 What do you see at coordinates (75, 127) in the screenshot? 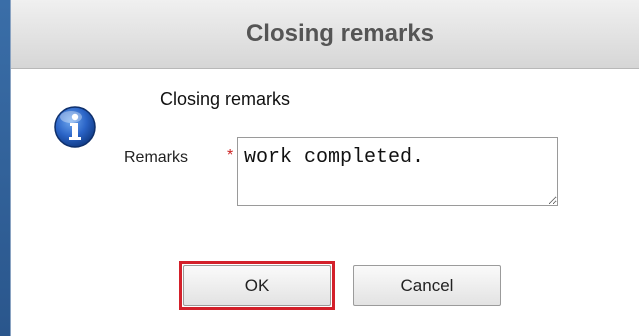
I see `info-icon` at bounding box center [75, 127].